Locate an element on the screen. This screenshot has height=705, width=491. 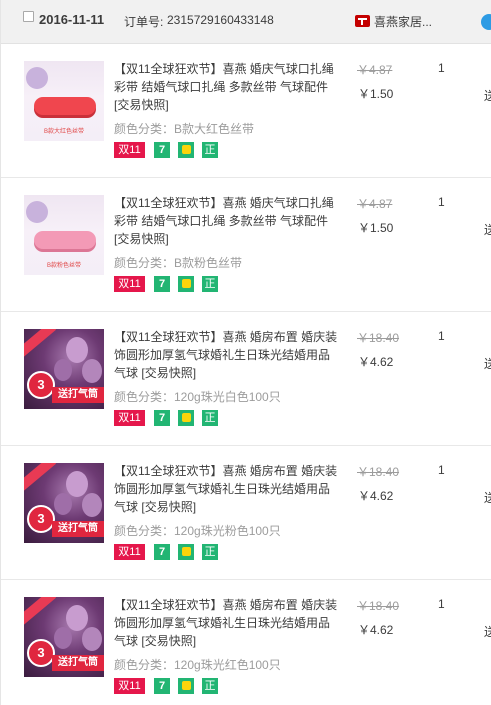
product-image: B款大红色丝带 is located at coordinates (64, 101).